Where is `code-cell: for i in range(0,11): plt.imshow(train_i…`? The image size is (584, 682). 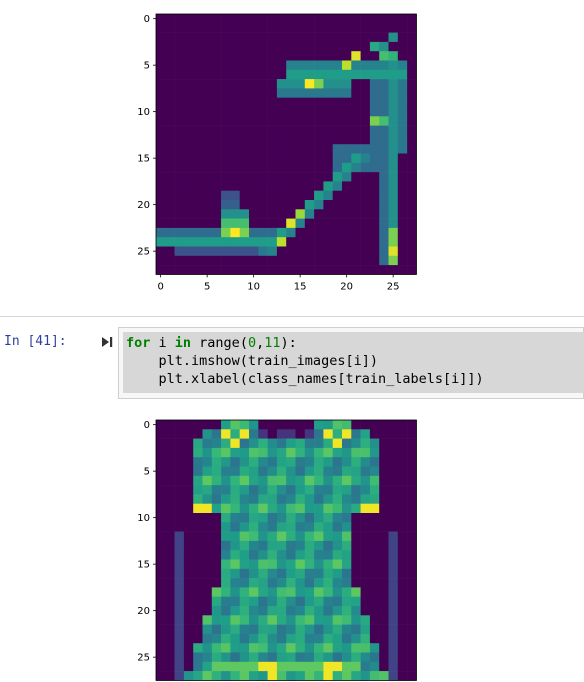
code-cell: for i in range(0,11): plt.imshow(train_i… is located at coordinates (351, 363).